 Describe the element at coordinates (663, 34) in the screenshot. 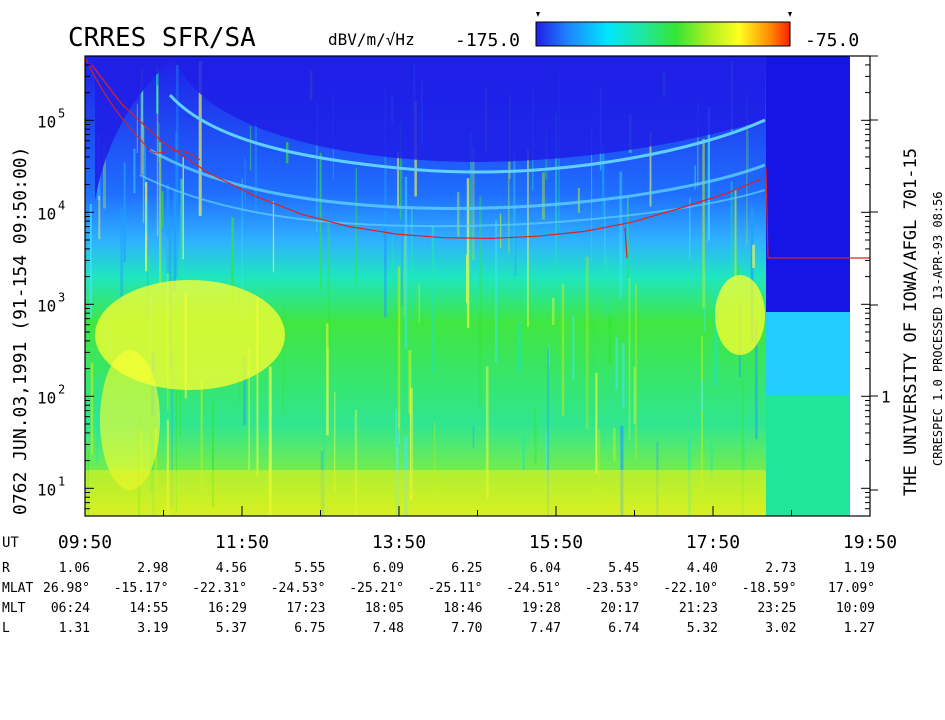

I see `colorbar` at that location.